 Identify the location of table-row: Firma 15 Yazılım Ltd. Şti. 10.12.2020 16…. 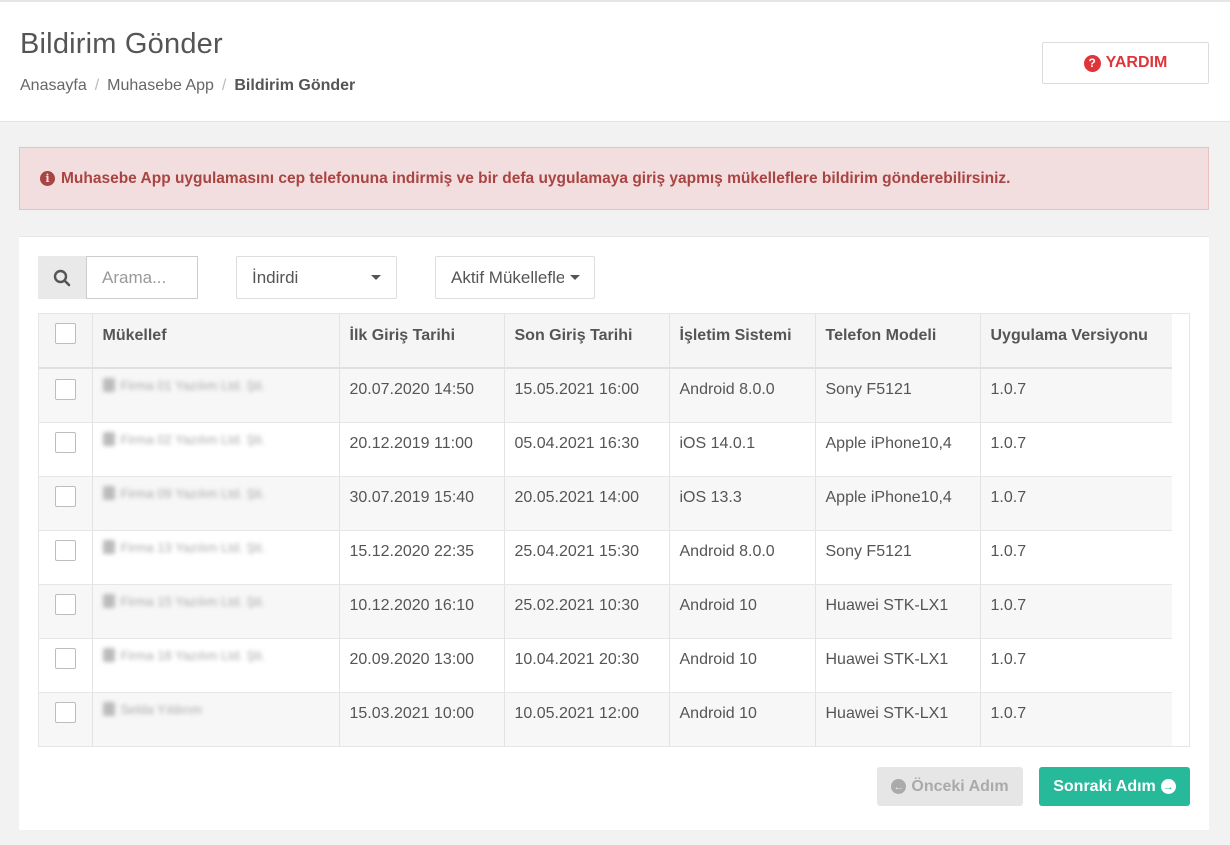
(605, 611).